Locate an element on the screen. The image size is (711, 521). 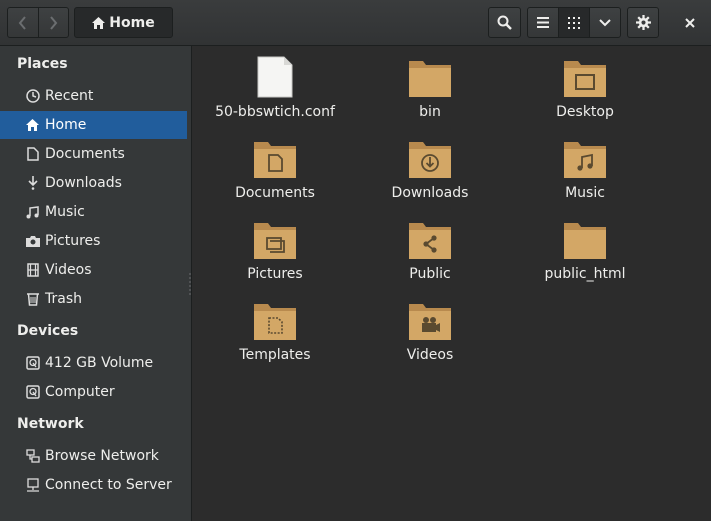
gear-icon is located at coordinates (643, 22).